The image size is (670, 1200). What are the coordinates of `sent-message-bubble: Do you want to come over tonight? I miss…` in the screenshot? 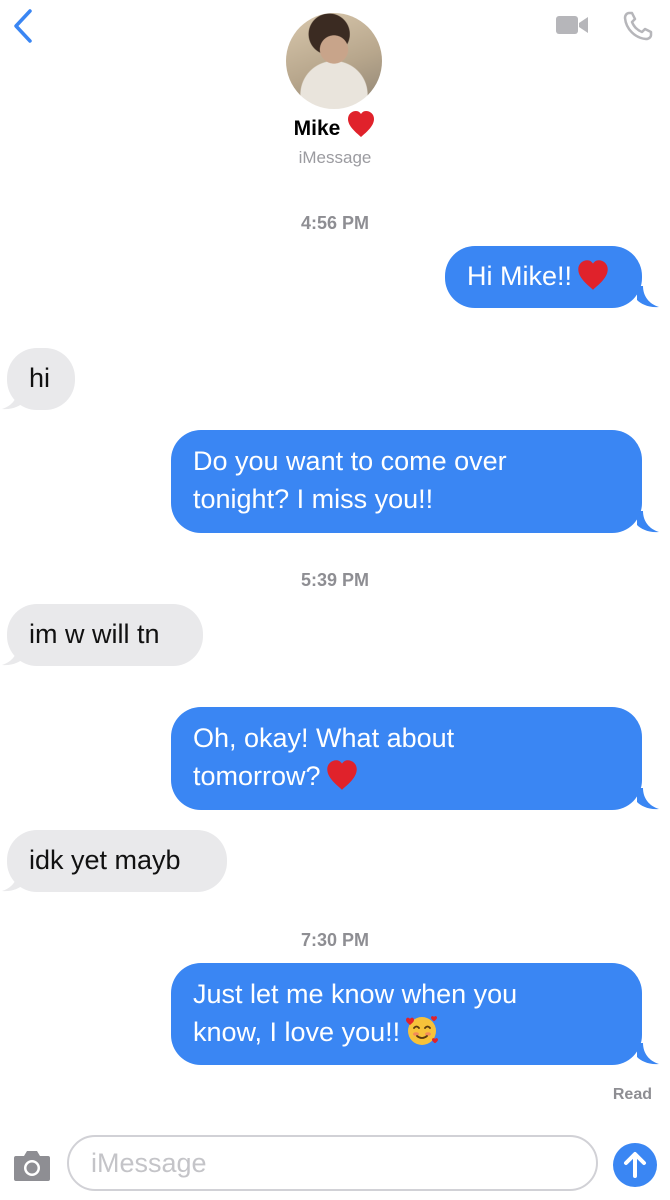 It's located at (406, 481).